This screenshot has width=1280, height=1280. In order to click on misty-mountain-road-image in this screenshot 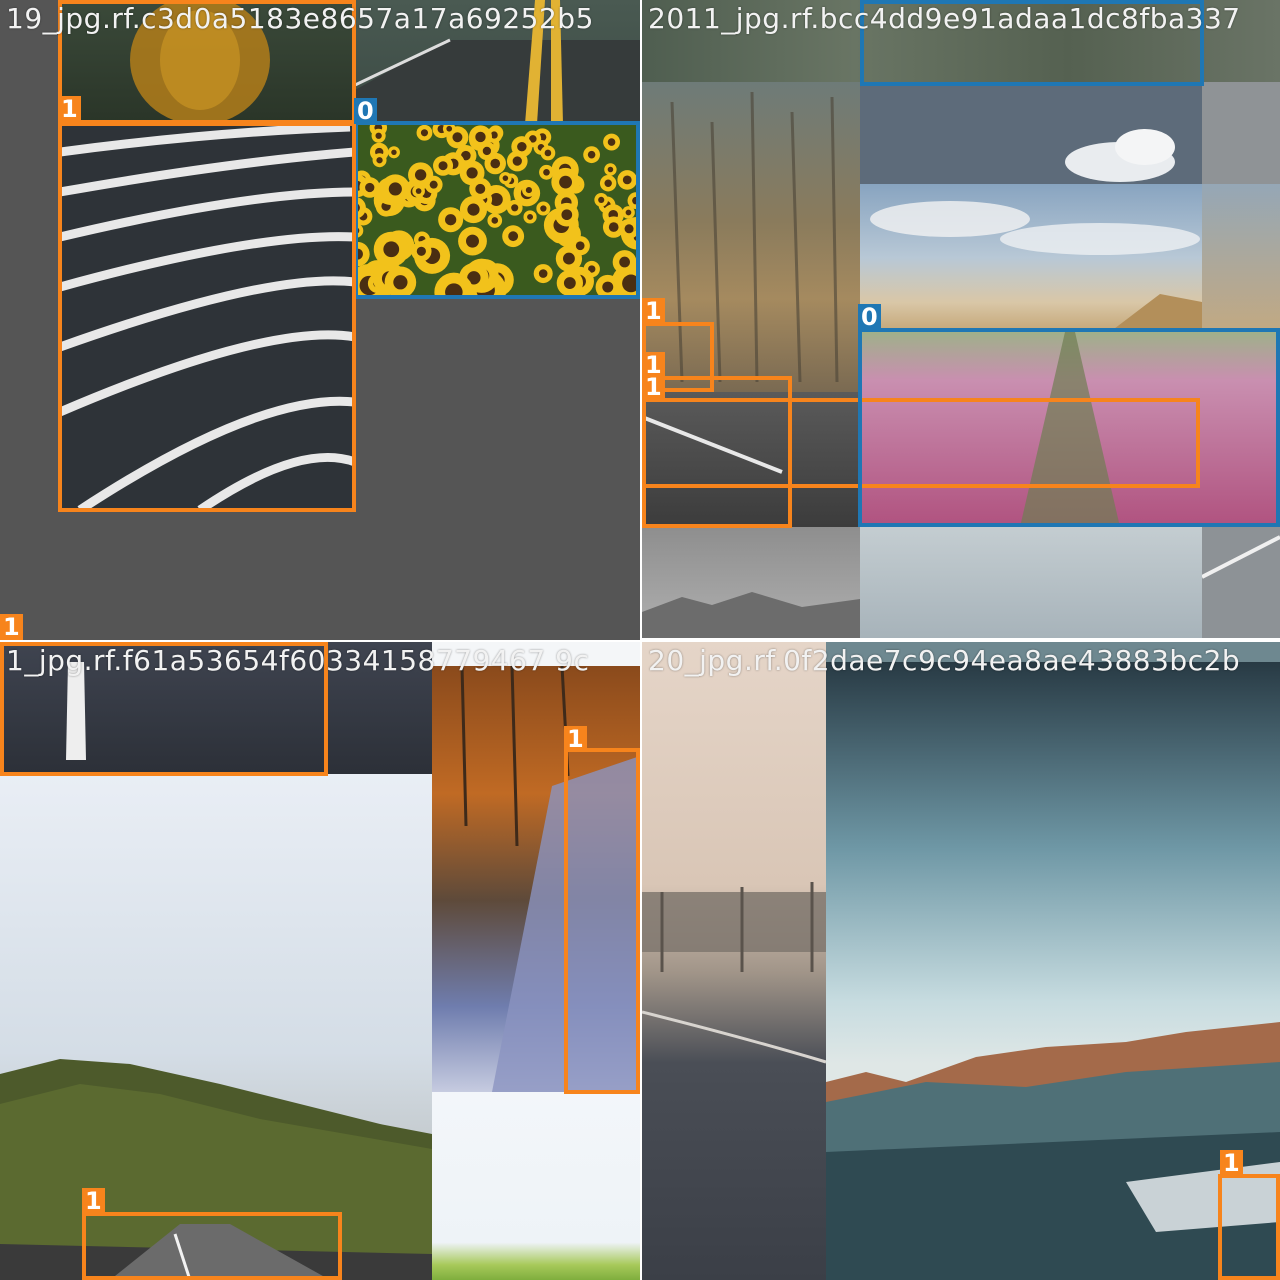, I will do `click(216, 1027)`.